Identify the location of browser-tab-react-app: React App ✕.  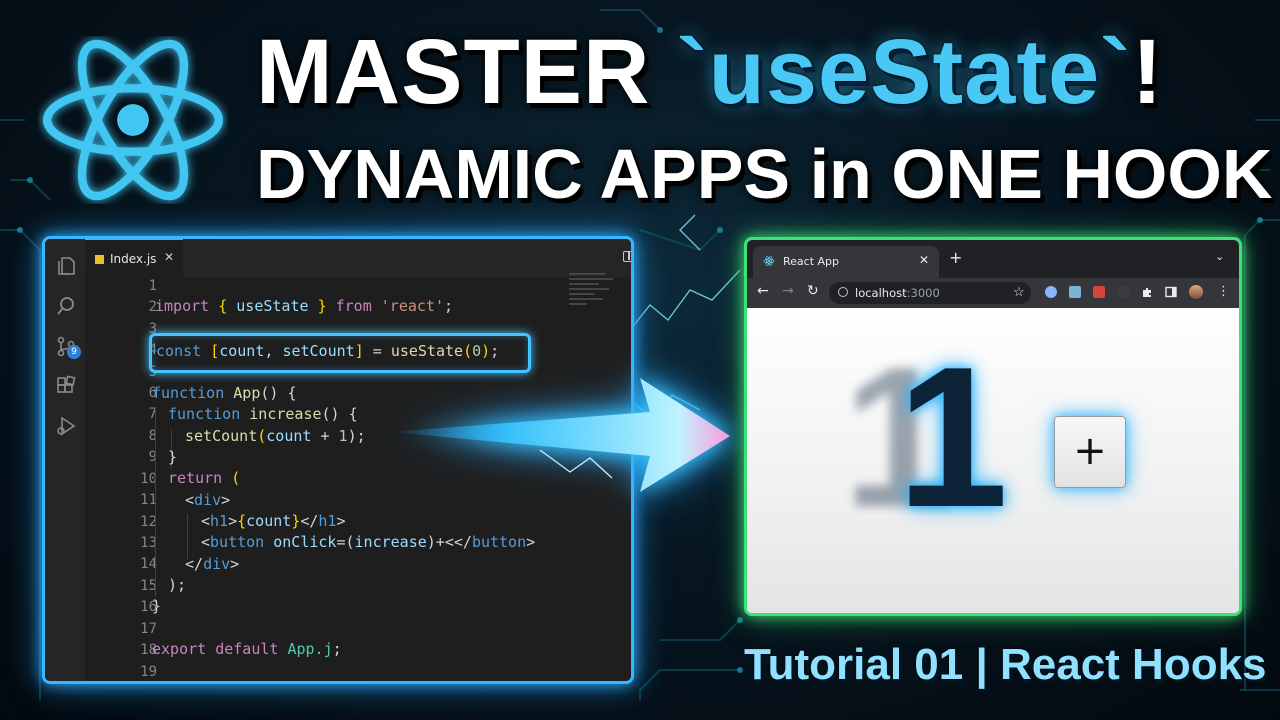
(846, 262).